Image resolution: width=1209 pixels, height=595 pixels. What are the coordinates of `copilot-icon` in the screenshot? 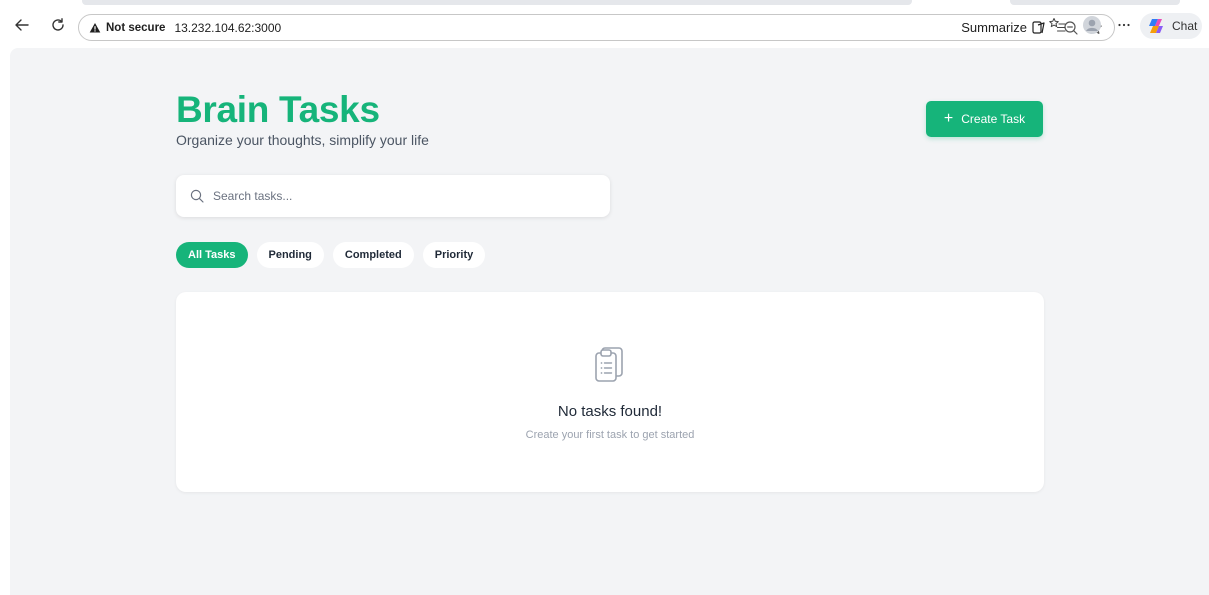 It's located at (1156, 26).